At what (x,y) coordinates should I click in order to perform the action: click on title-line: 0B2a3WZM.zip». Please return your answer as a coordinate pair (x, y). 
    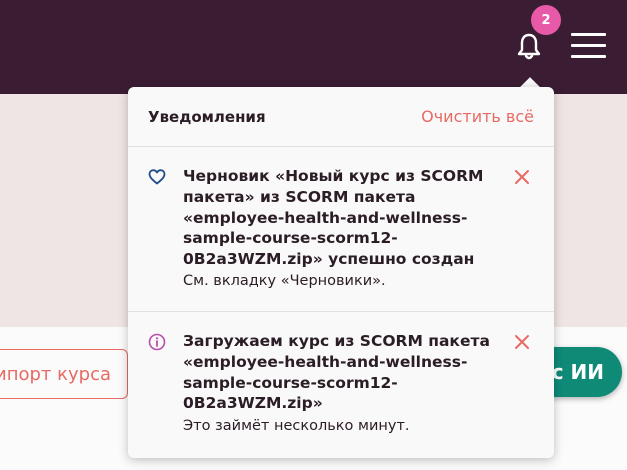
    Looking at the image, I should click on (253, 403).